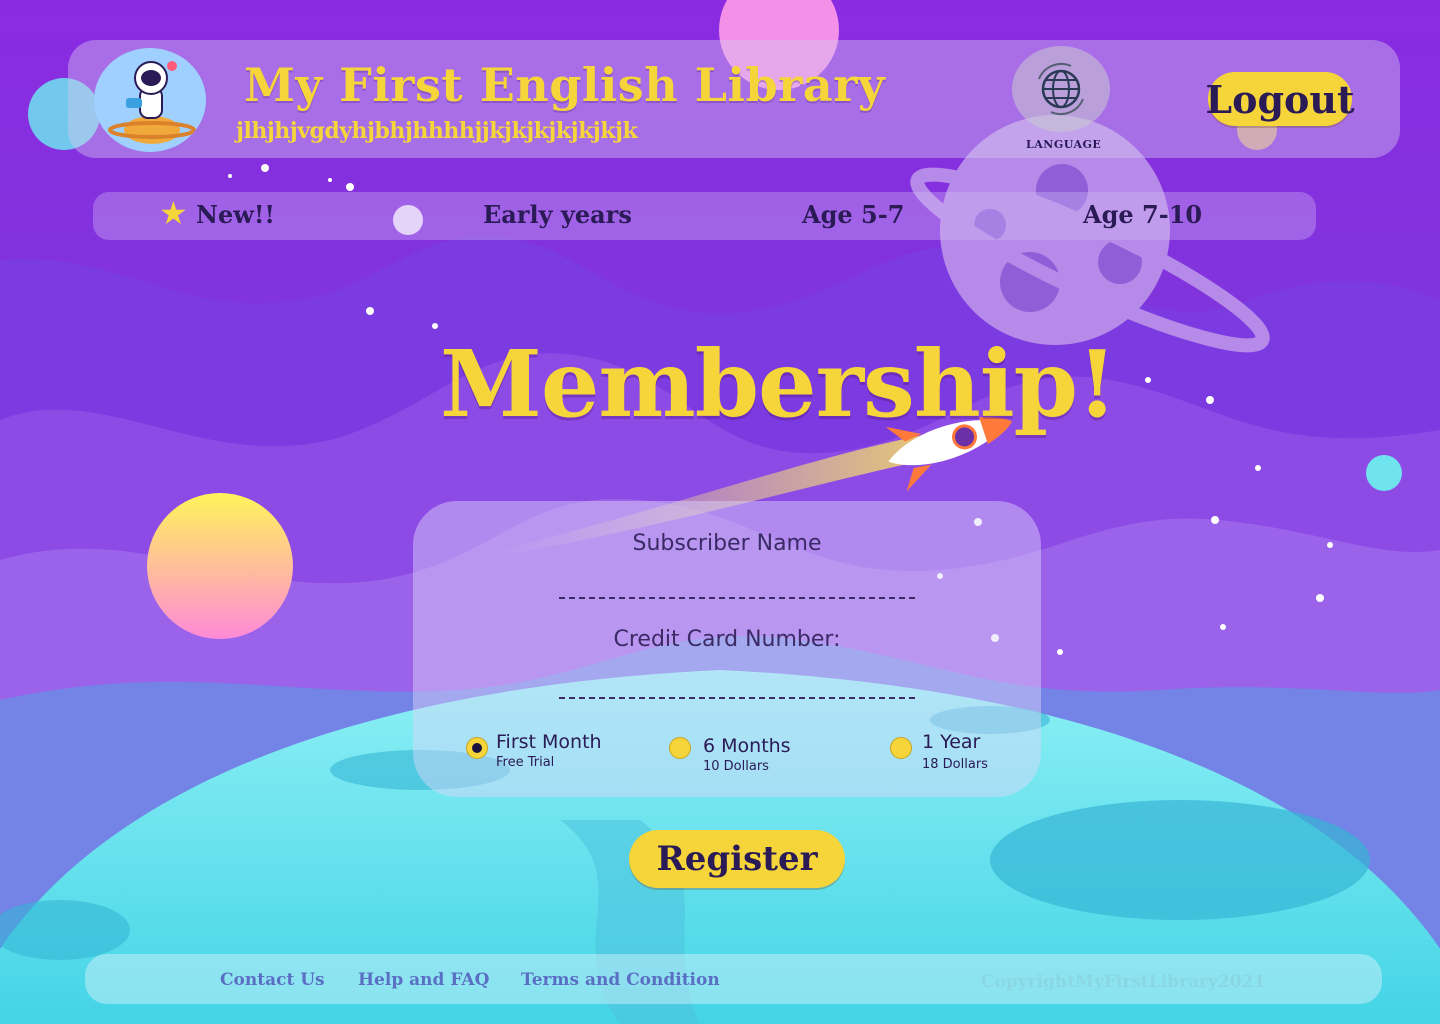 The height and width of the screenshot is (1024, 1440). I want to click on plan-name: 1 Year, so click(951, 742).